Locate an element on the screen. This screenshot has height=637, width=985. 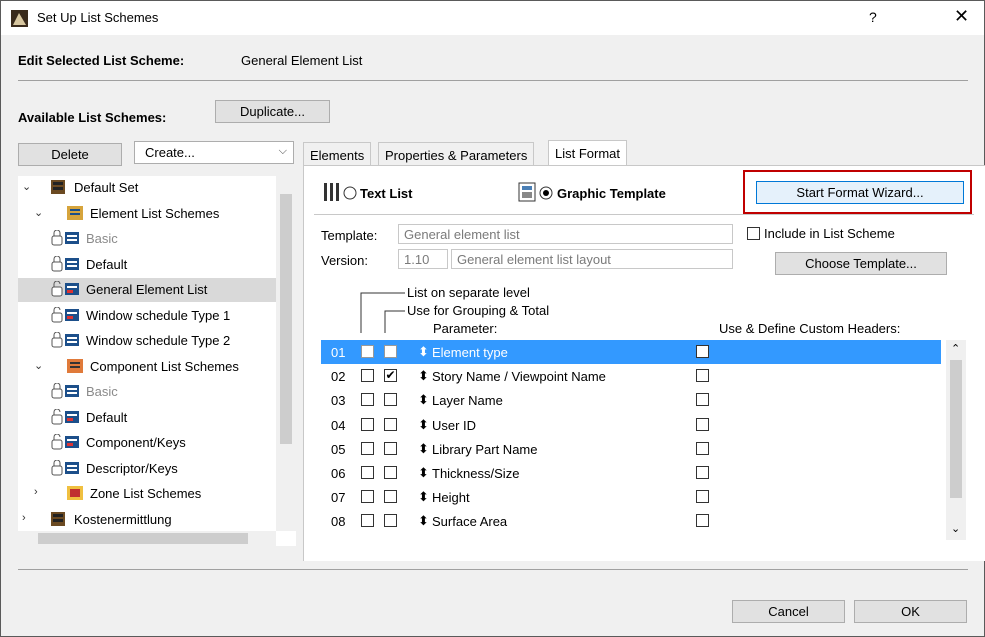
parameter-number: 06 is located at coordinates (338, 473).